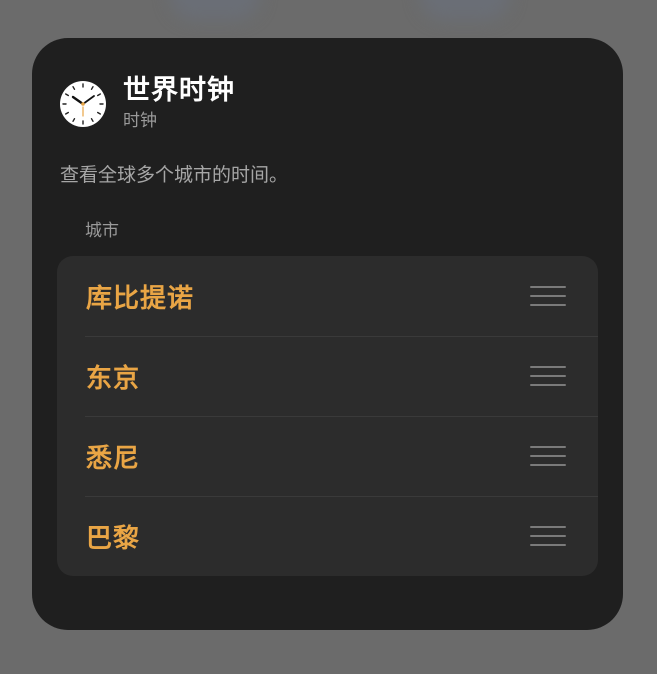 The height and width of the screenshot is (674, 657). Describe the element at coordinates (140, 298) in the screenshot. I see `city-name: 库比提诺` at that location.